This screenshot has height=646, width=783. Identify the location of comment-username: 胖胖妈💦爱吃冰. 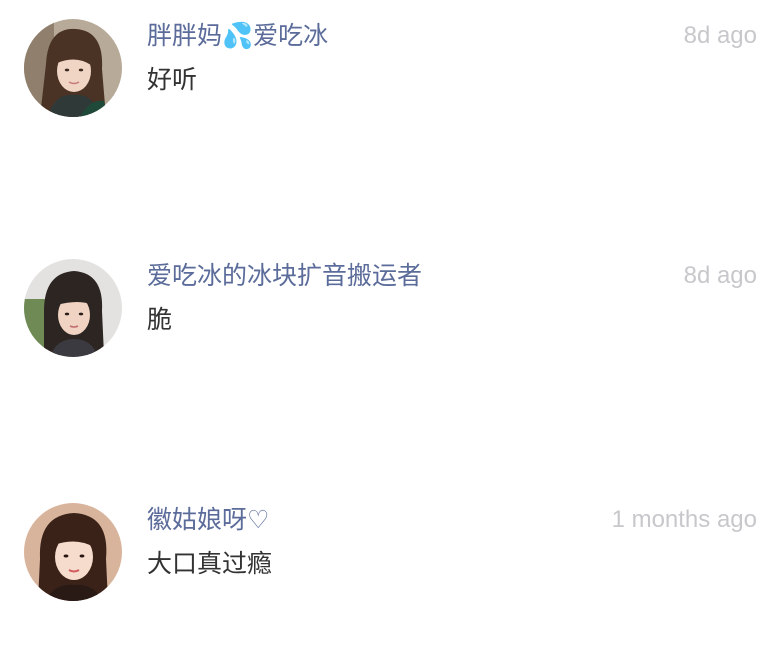
(237, 36).